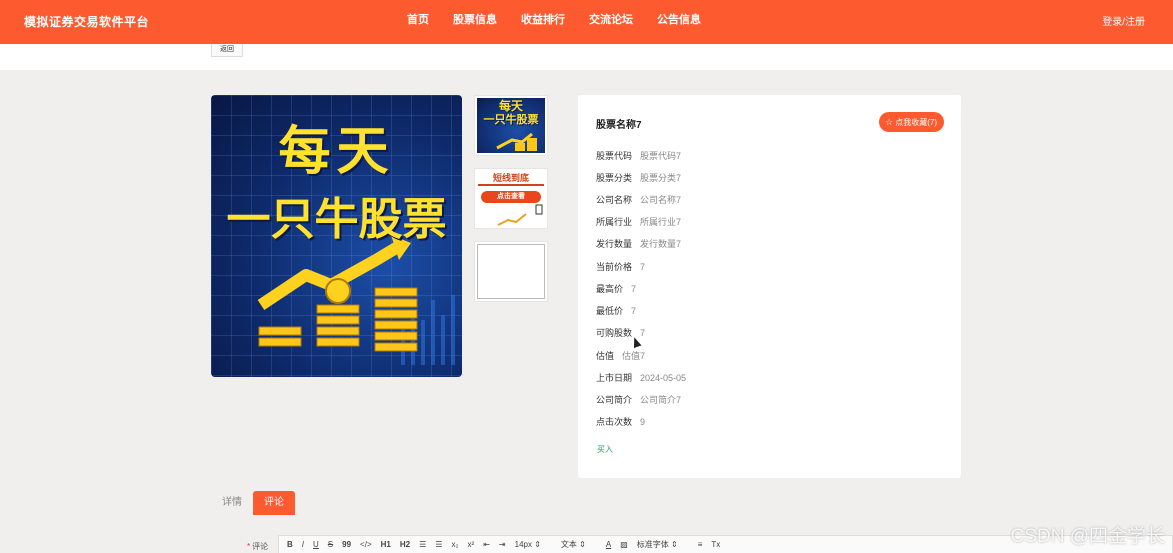 This screenshot has height=553, width=1173. Describe the element at coordinates (316, 544) in the screenshot. I see `underline-icon: U` at that location.